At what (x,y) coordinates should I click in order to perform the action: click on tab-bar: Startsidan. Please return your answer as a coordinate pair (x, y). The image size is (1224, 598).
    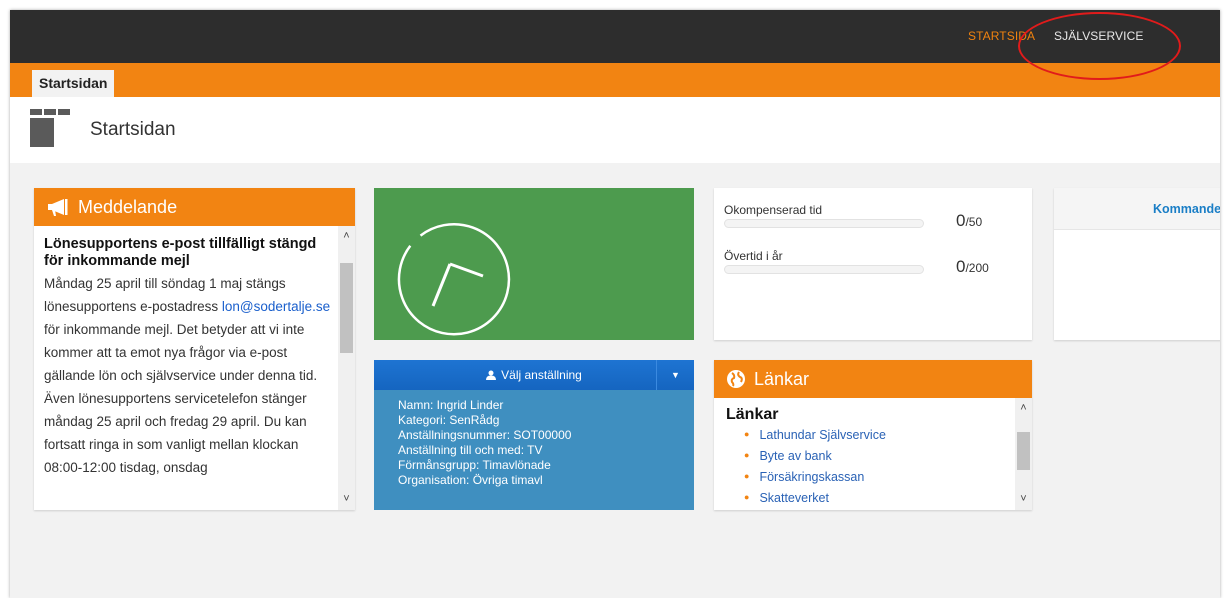
    Looking at the image, I should click on (615, 80).